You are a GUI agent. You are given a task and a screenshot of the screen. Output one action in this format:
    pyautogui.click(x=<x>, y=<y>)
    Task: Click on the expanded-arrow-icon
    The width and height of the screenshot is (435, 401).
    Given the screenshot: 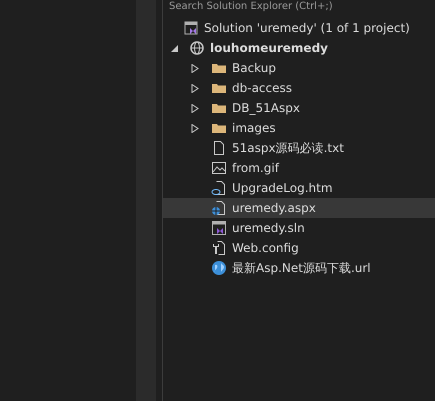 What is the action you would take?
    pyautogui.click(x=175, y=48)
    